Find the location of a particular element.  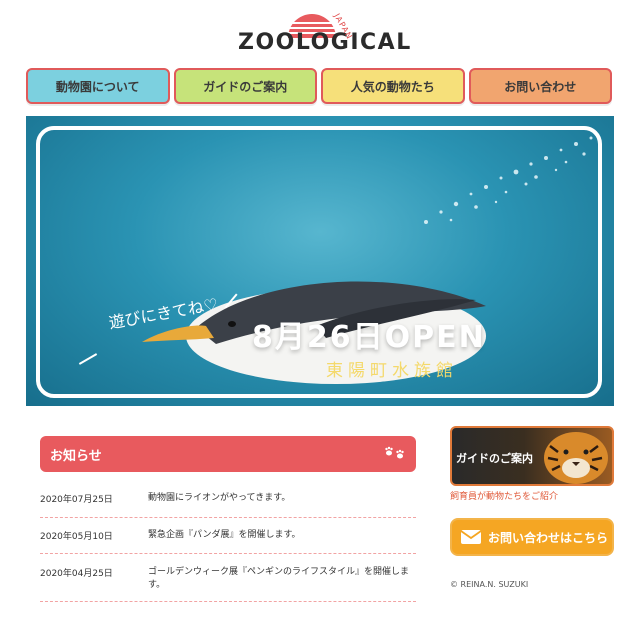

main-nav: 動物園について ガイドのご案内 人気の動物たち お問い合わせ is located at coordinates (319, 86).